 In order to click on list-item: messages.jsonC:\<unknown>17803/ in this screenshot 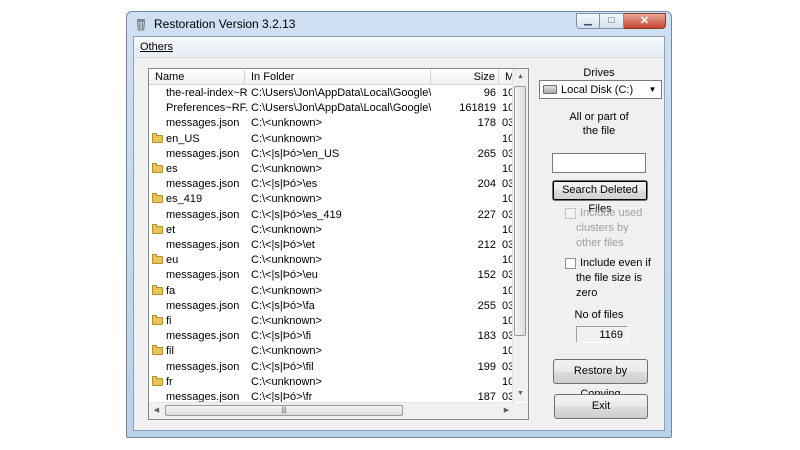, I will do `click(331, 123)`.